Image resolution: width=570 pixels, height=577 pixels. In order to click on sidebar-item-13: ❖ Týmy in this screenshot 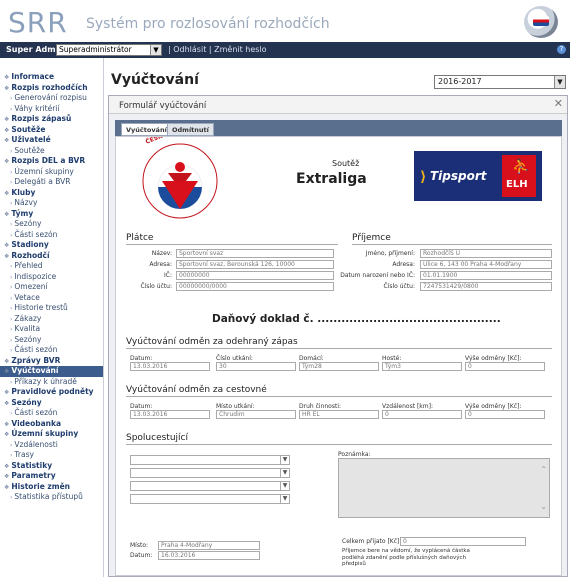, I will do `click(51, 214)`.